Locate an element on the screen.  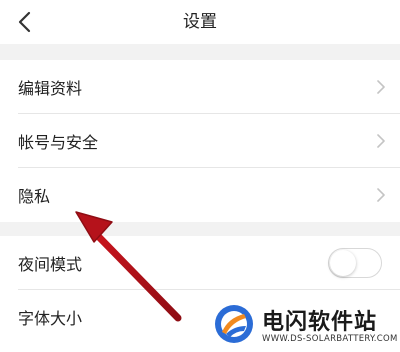
settings-item-label: 帐号与安全 is located at coordinates (58, 142).